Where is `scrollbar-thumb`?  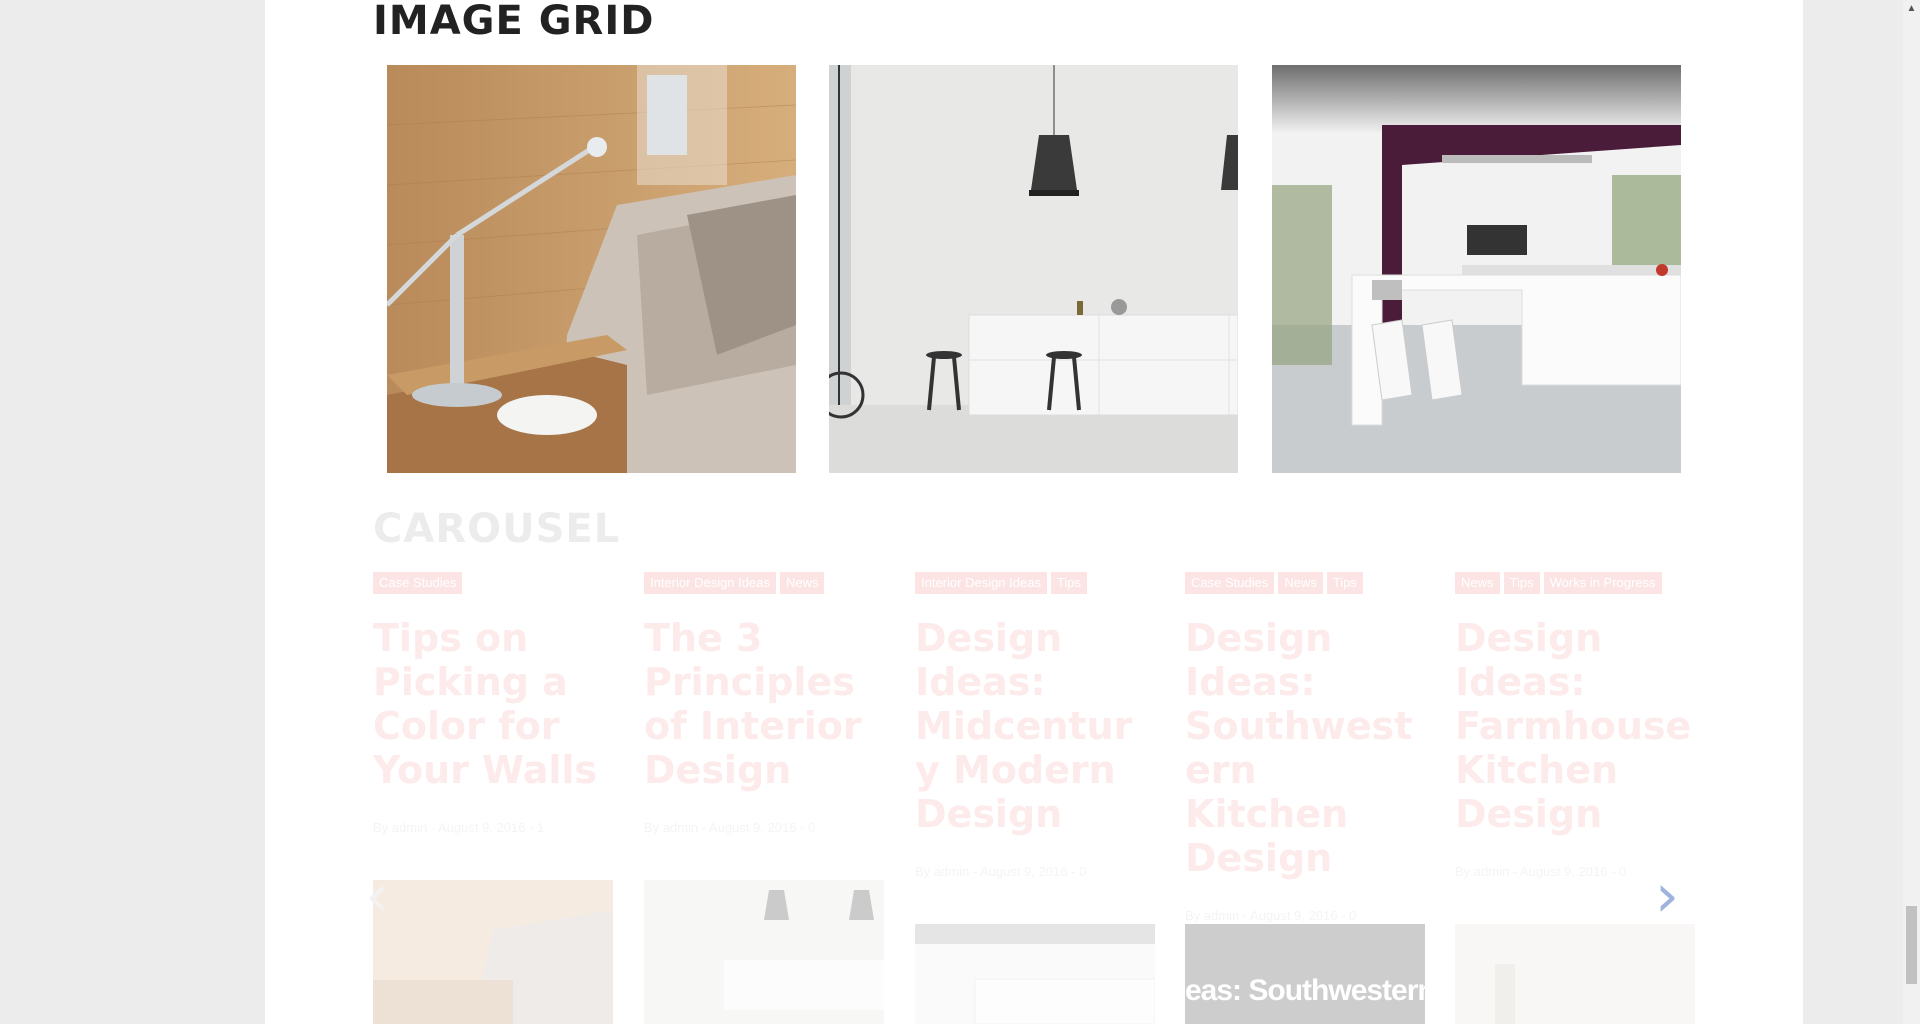
scrollbar-thumb is located at coordinates (1911, 945).